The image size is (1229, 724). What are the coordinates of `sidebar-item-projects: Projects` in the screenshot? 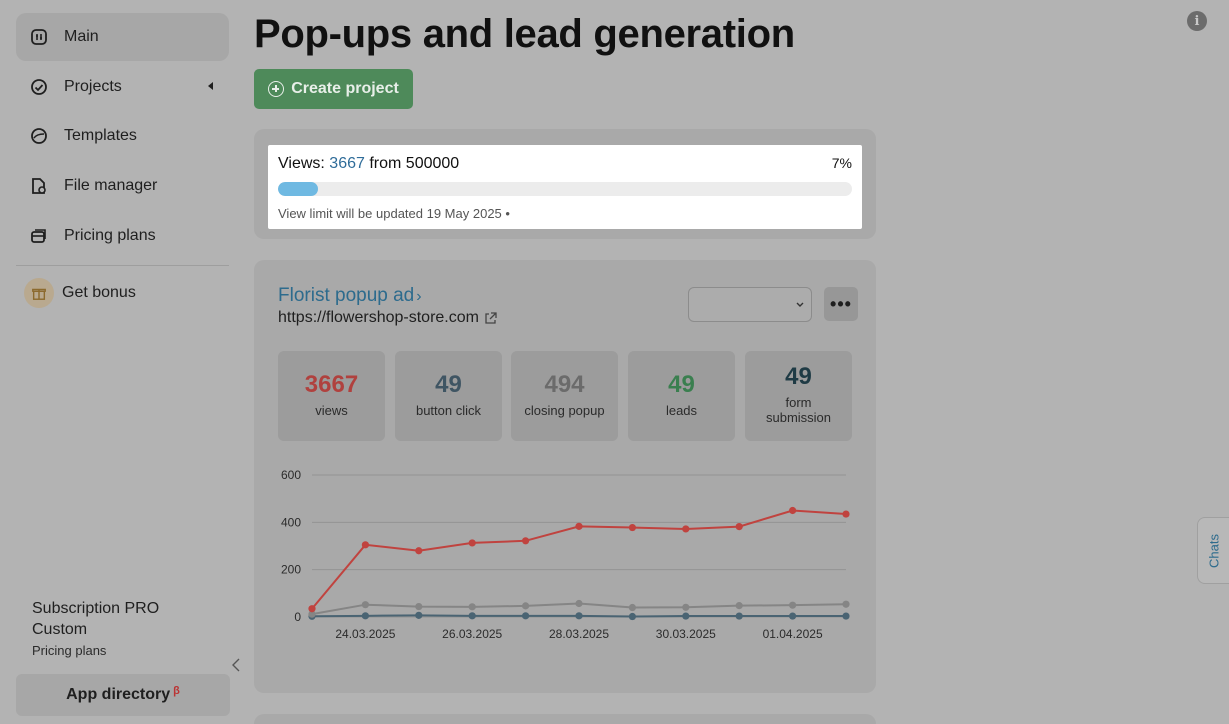 It's located at (122, 87).